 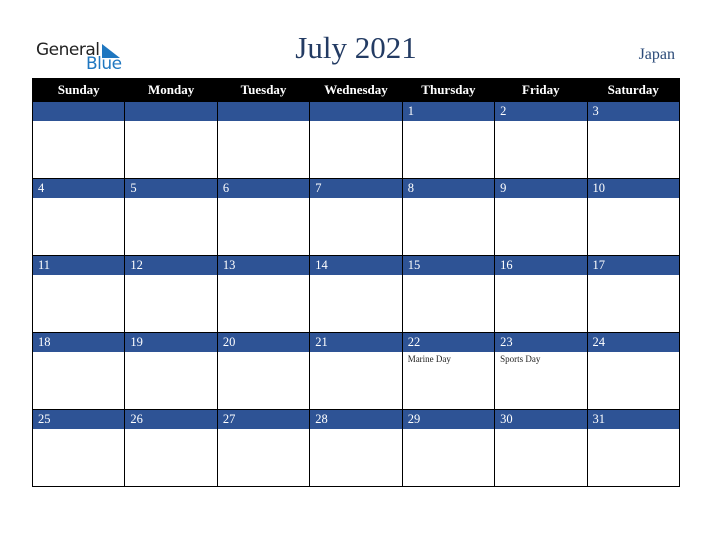 What do you see at coordinates (448, 217) in the screenshot?
I see `day-cell: 8` at bounding box center [448, 217].